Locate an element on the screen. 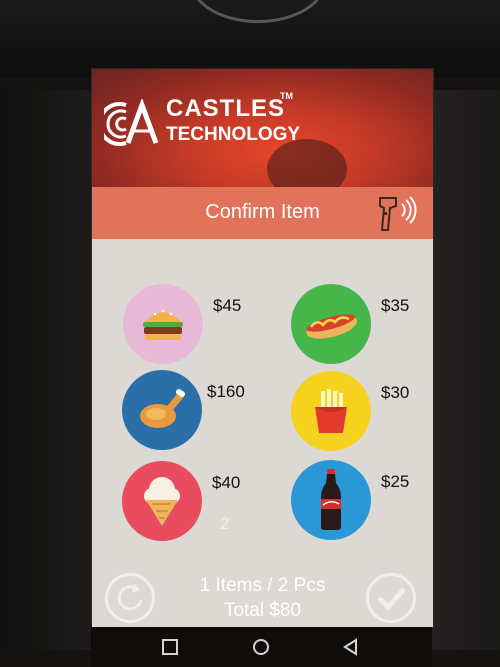 Image resolution: width=500 pixels, height=667 pixels. burger-icon is located at coordinates (163, 324).